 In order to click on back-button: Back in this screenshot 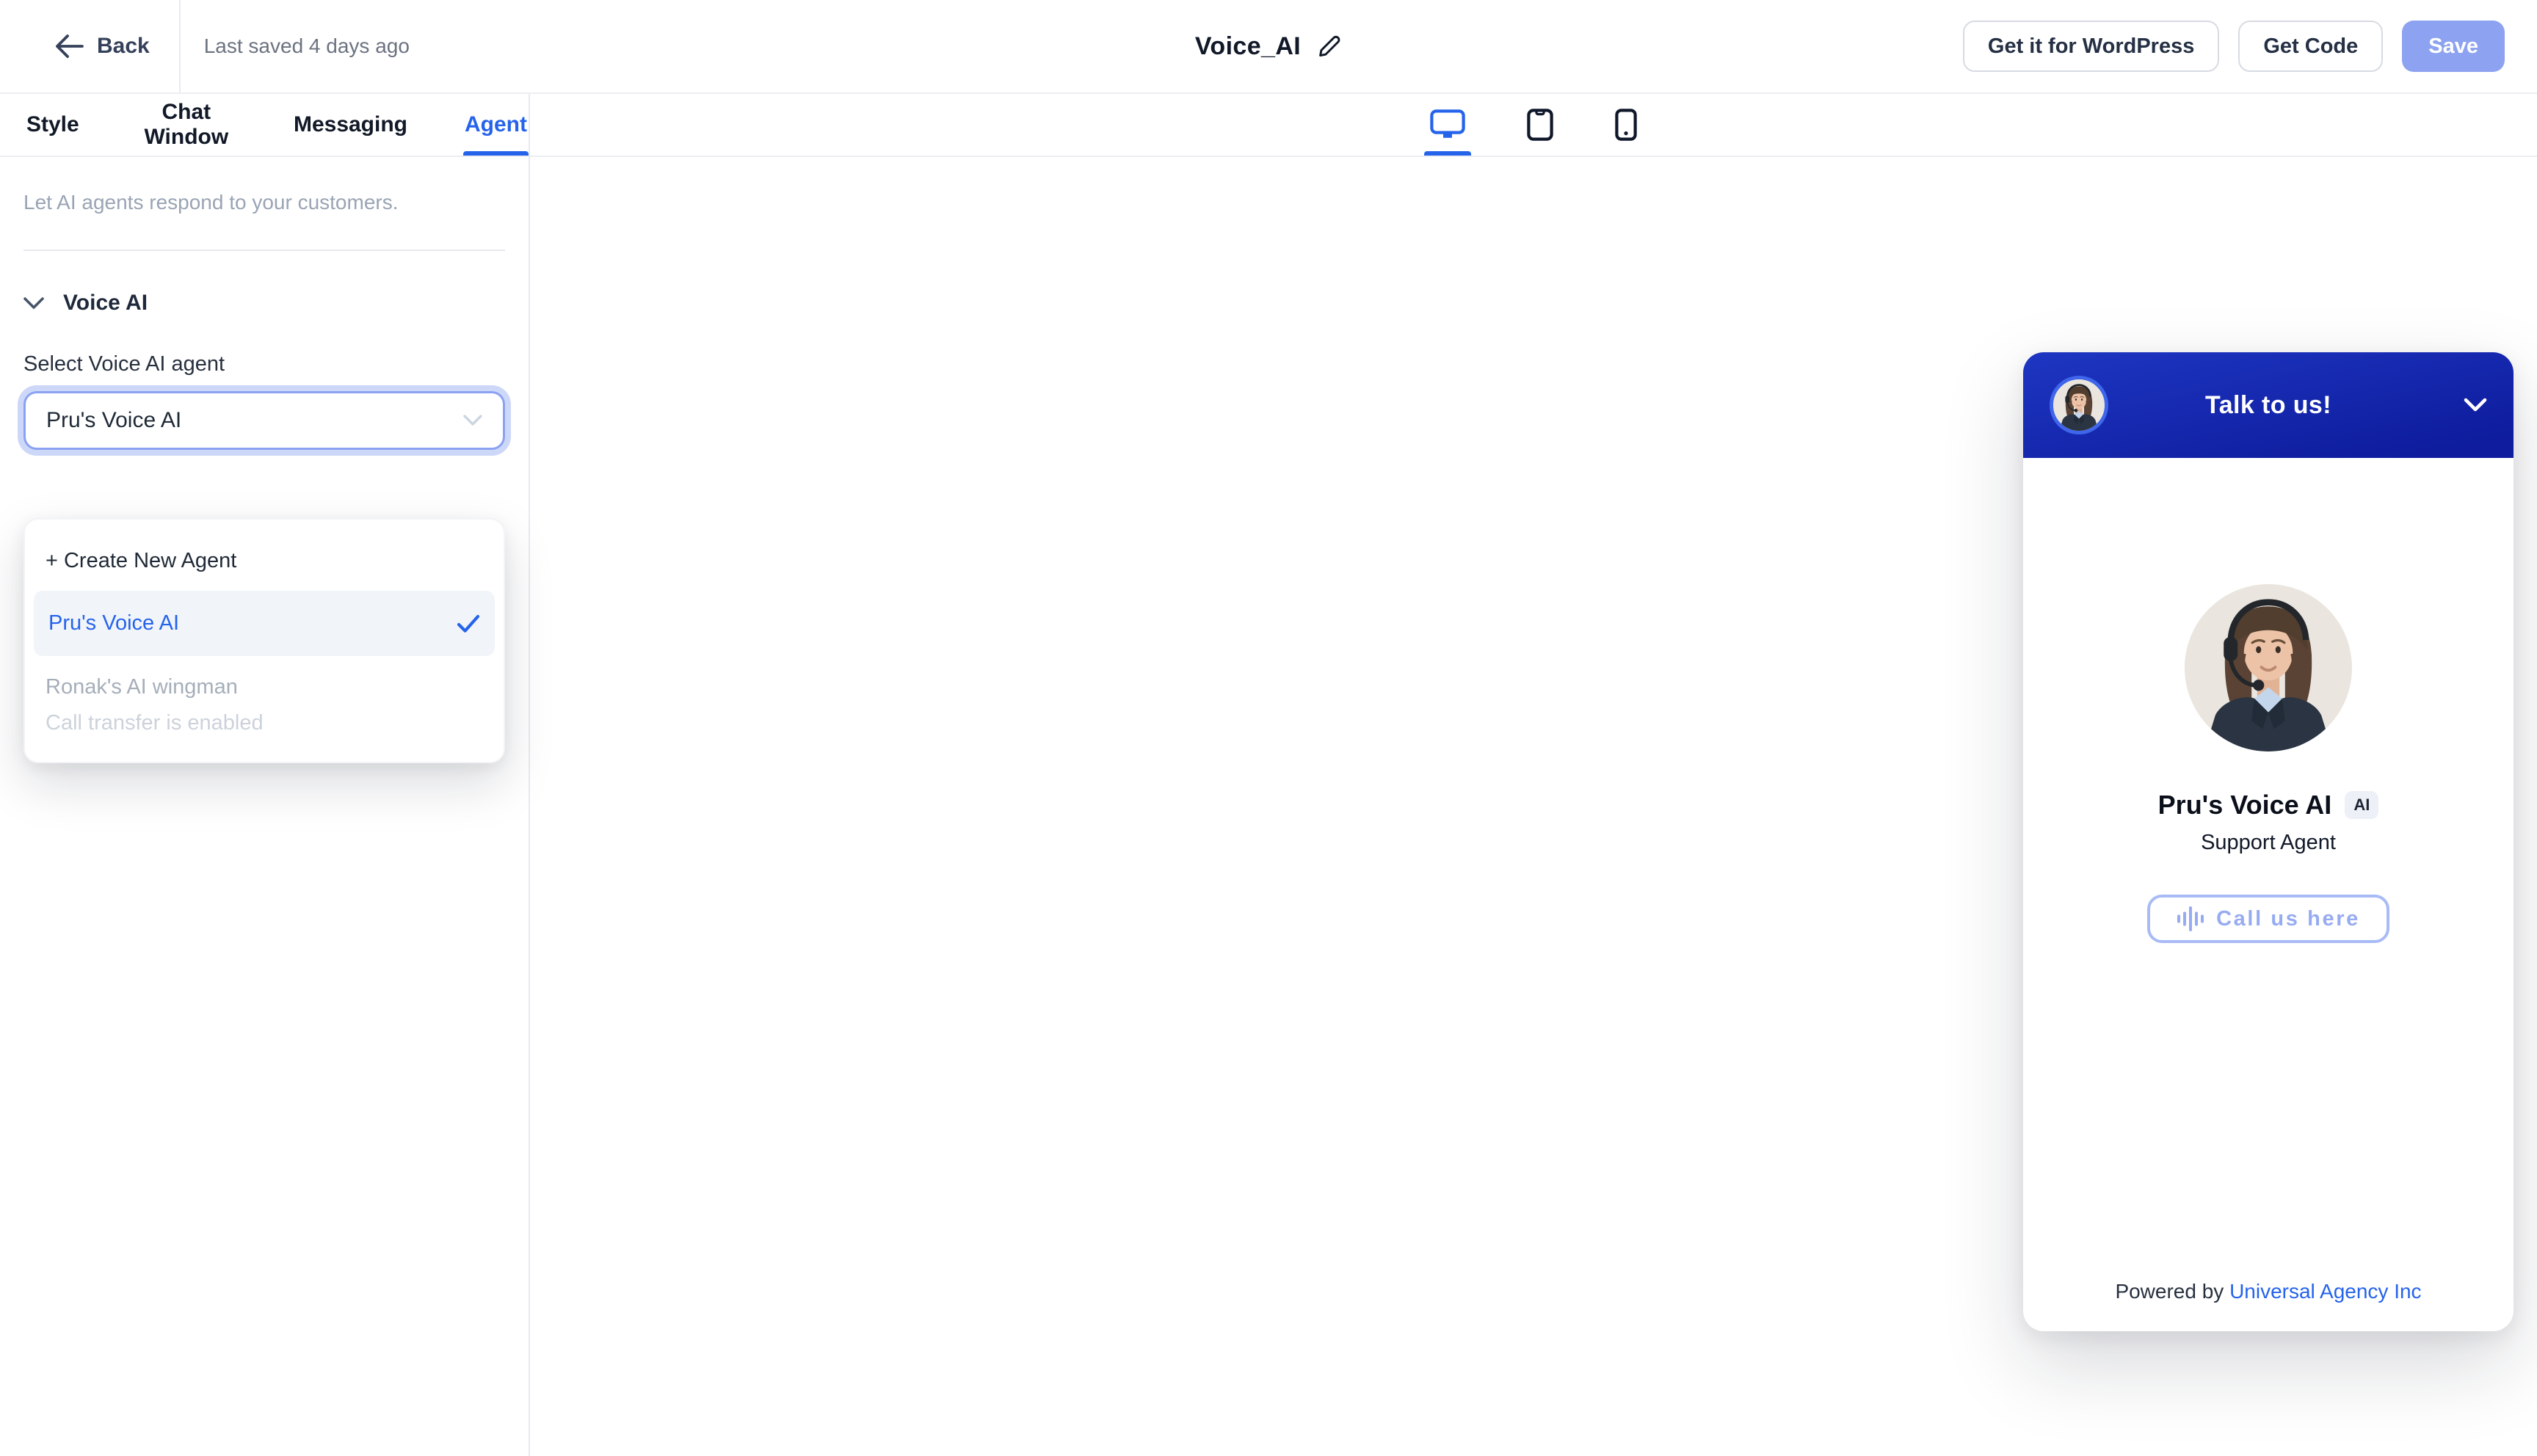, I will do `click(75, 46)`.